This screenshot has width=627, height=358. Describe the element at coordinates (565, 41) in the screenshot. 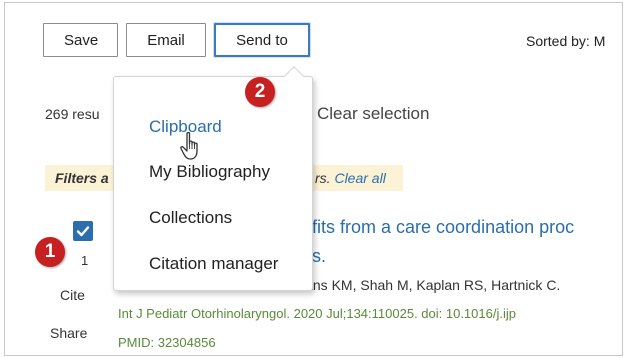

I see `sort-selector: Sorted by: M` at that location.